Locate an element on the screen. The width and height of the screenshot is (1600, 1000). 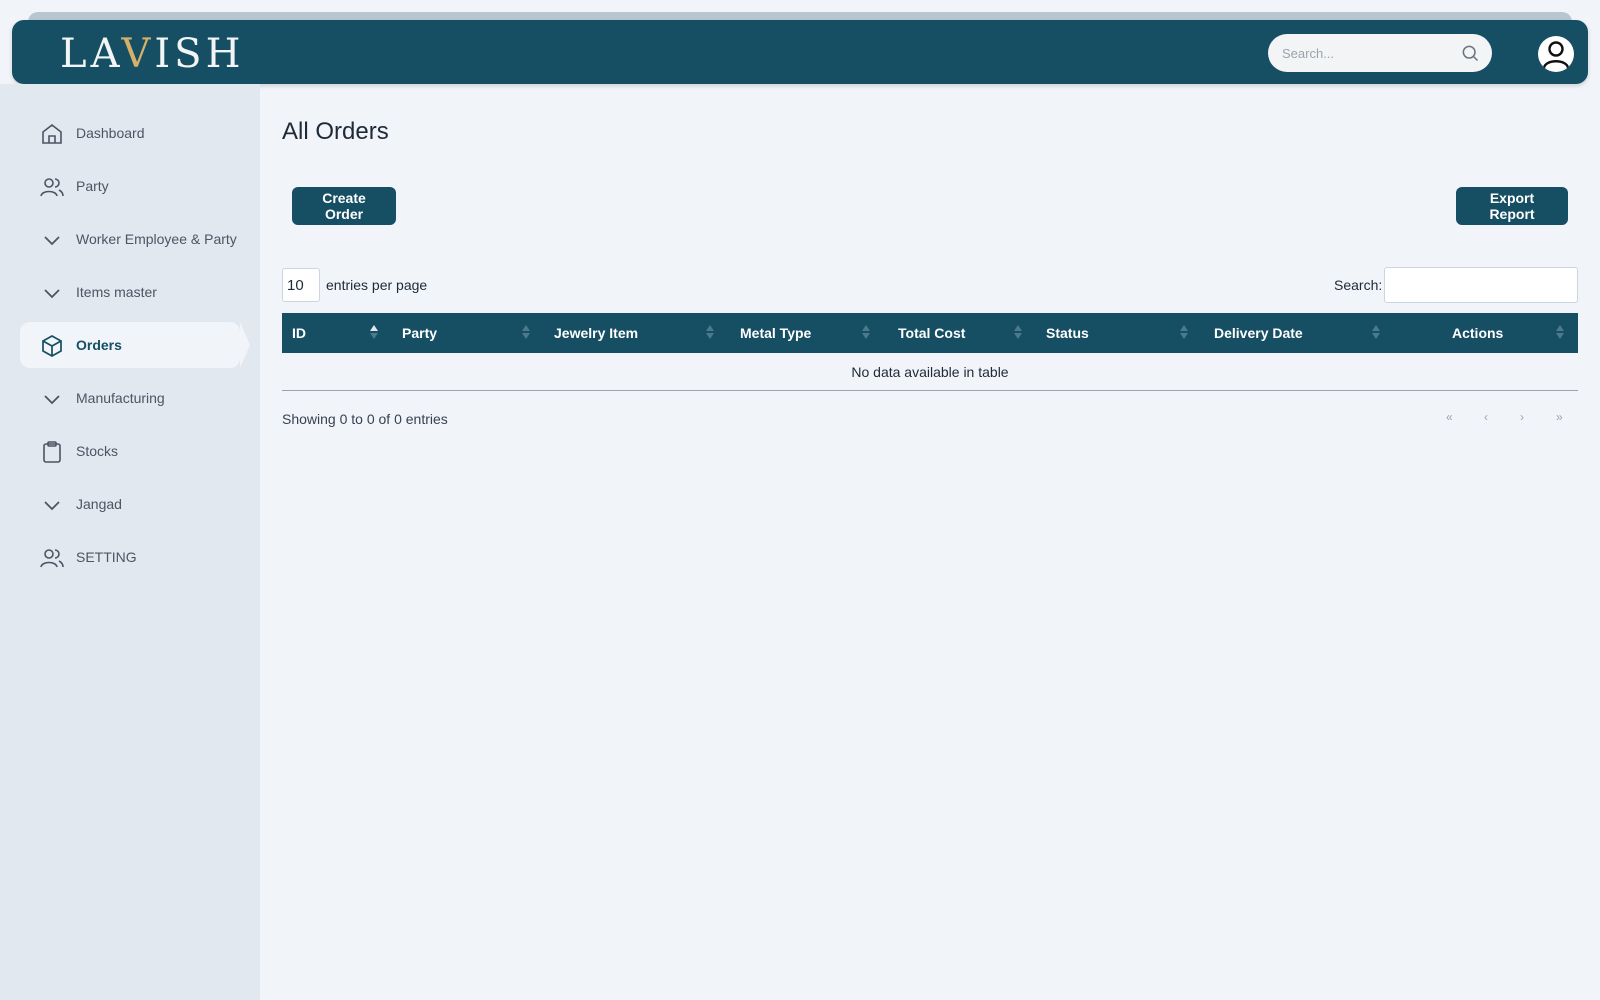
active-indicator is located at coordinates (245, 345).